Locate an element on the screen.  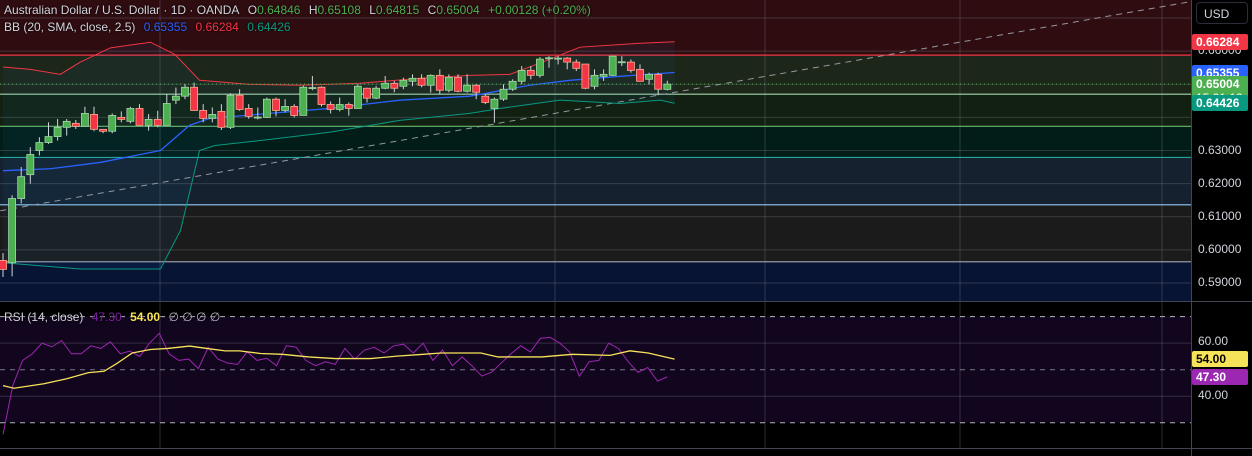
rsi-ma-value: 54.00 is located at coordinates (145, 317).